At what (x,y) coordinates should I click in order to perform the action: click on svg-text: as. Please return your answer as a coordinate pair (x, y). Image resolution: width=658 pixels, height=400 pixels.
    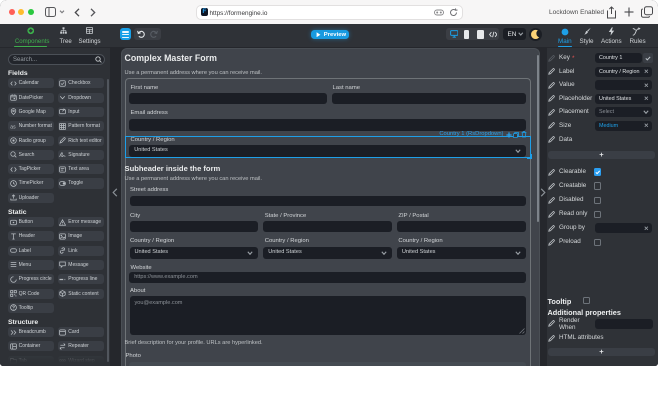
    Looking at the image, I should click on (13, 127).